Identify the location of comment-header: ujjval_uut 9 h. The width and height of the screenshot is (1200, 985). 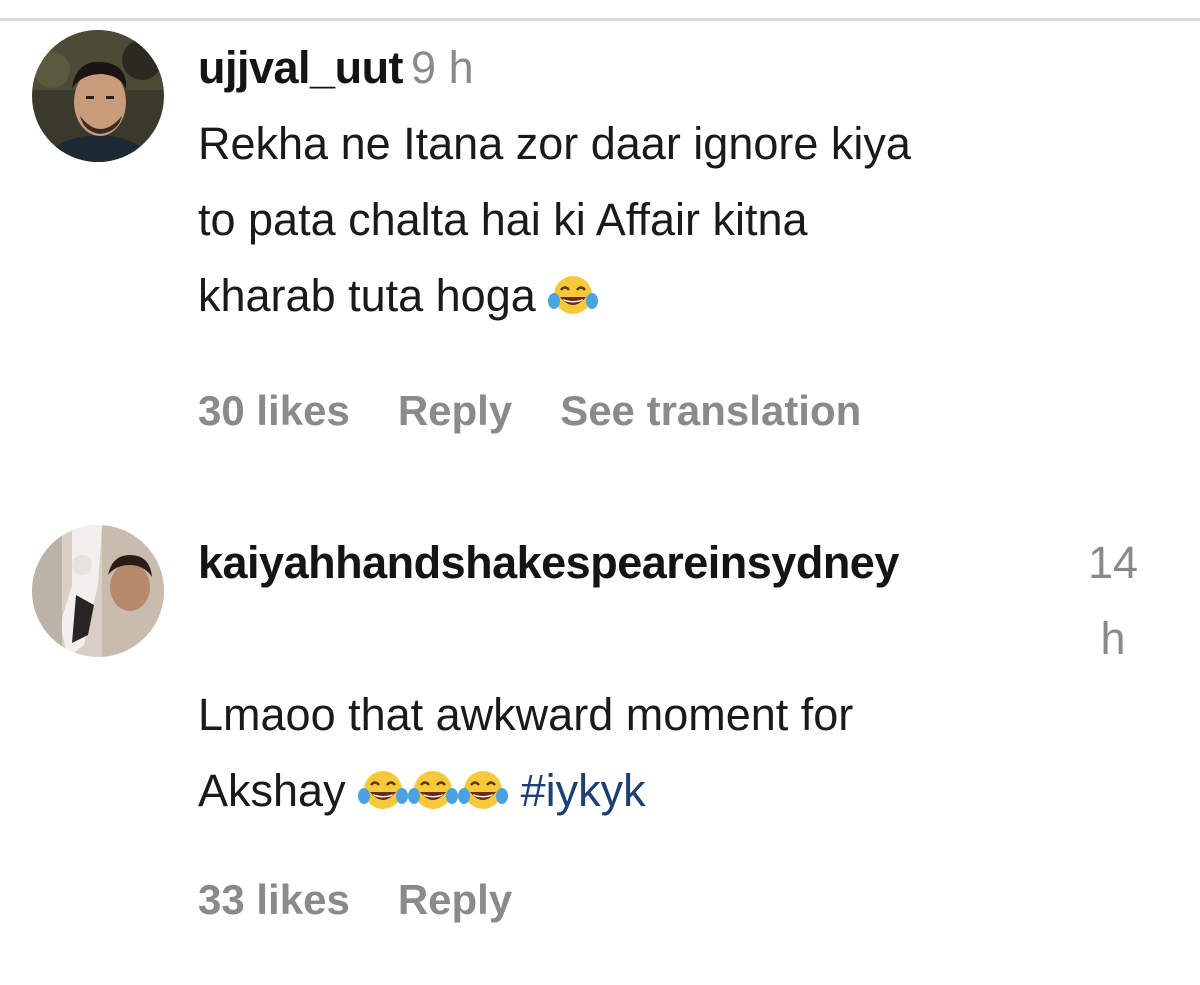
(678, 68).